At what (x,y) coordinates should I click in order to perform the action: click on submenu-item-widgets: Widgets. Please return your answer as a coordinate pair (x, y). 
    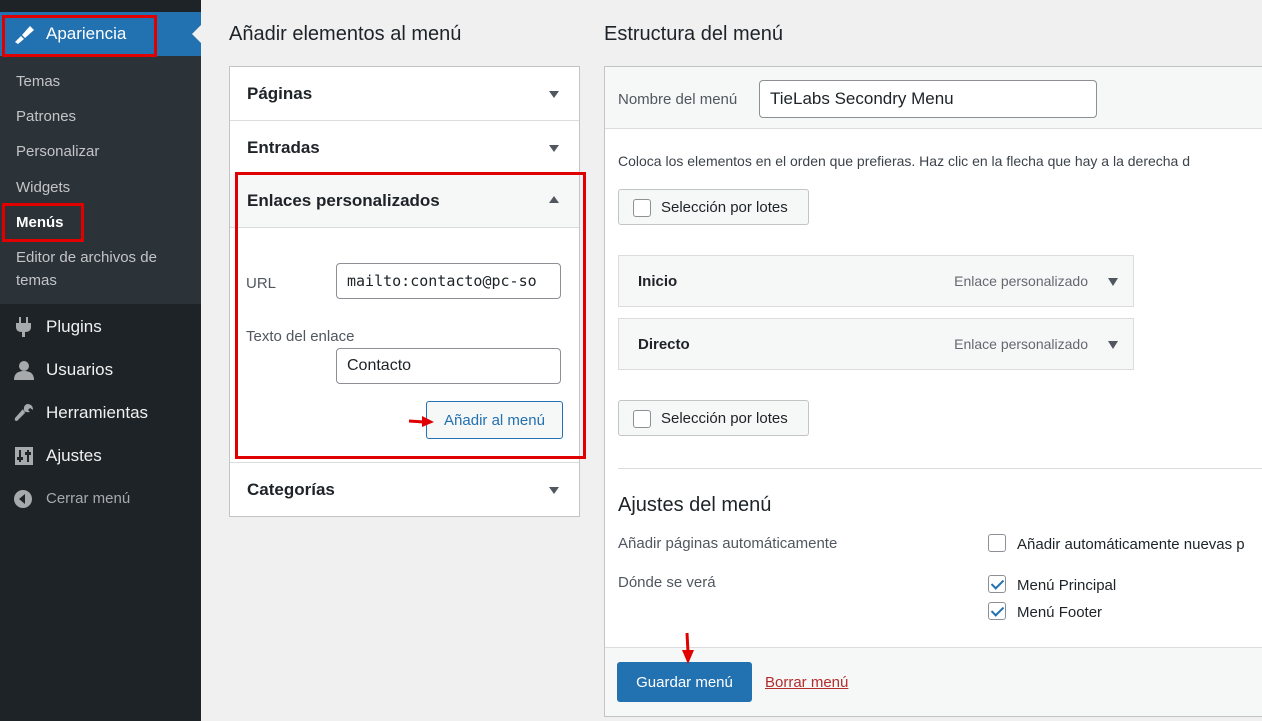
    Looking at the image, I should click on (43, 187).